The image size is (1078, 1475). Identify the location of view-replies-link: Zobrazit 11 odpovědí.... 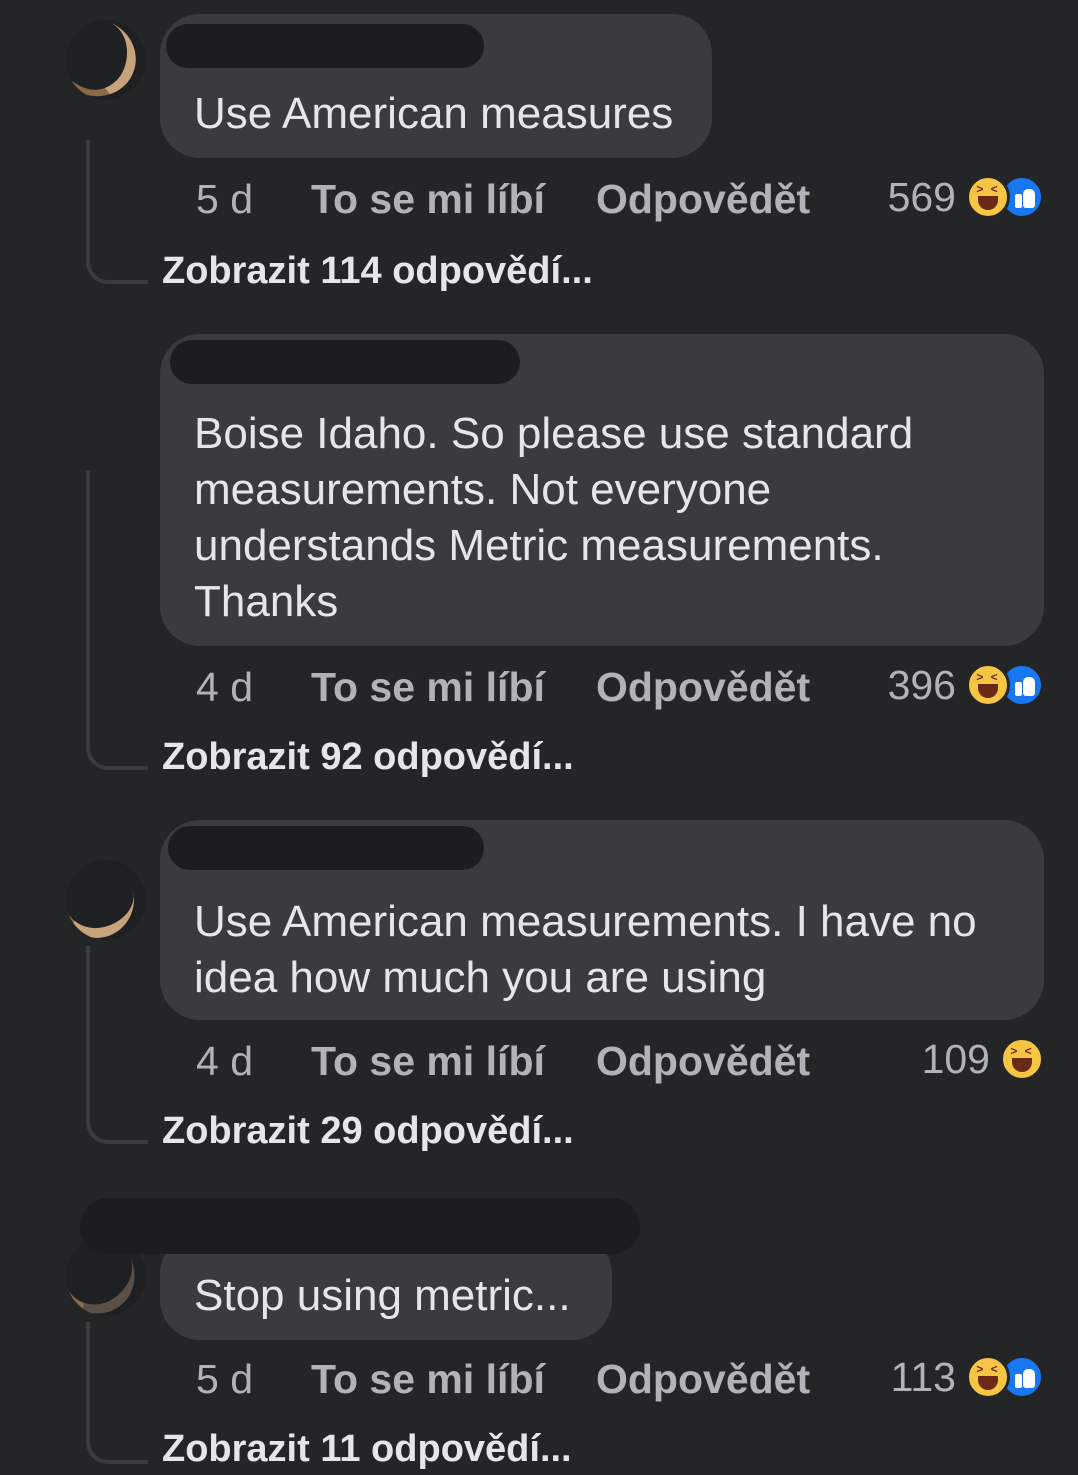
(367, 1449).